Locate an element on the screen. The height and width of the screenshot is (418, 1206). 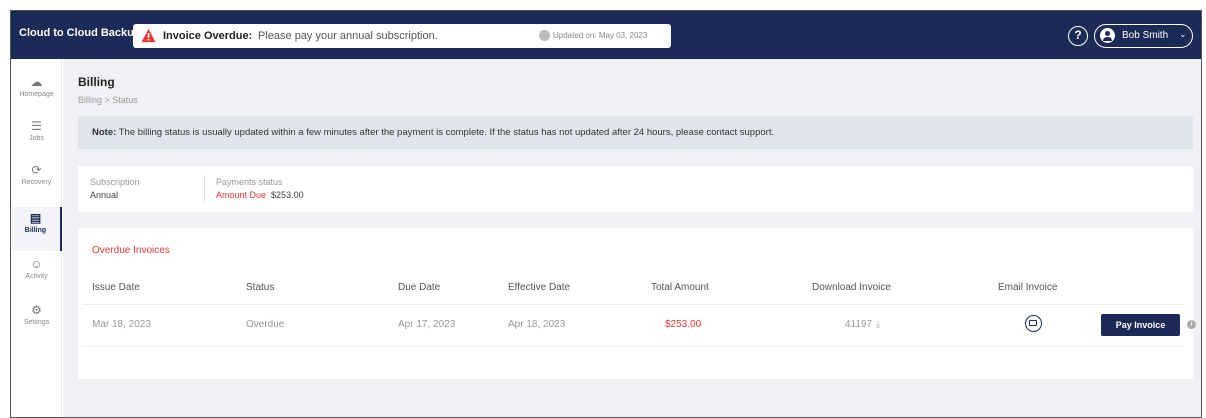
sidebar-item-recovery: ⟳ Recovery is located at coordinates (36, 181).